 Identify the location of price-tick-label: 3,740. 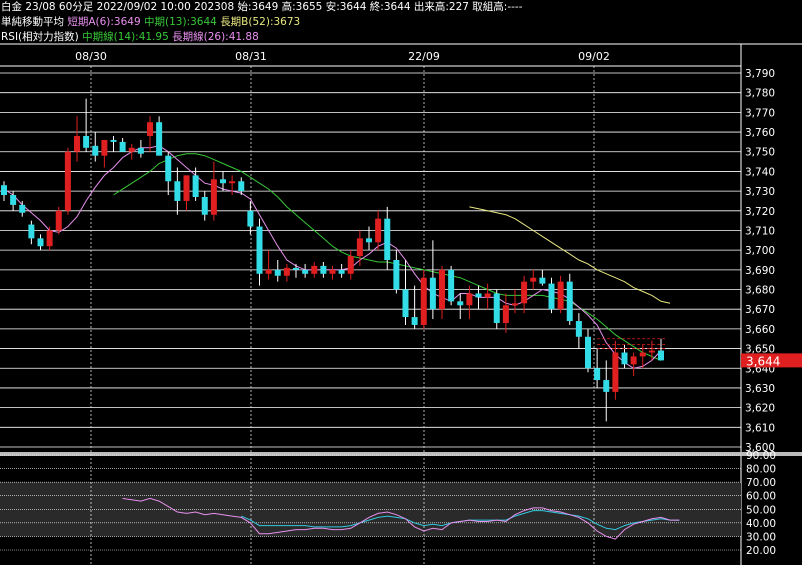
(760, 172).